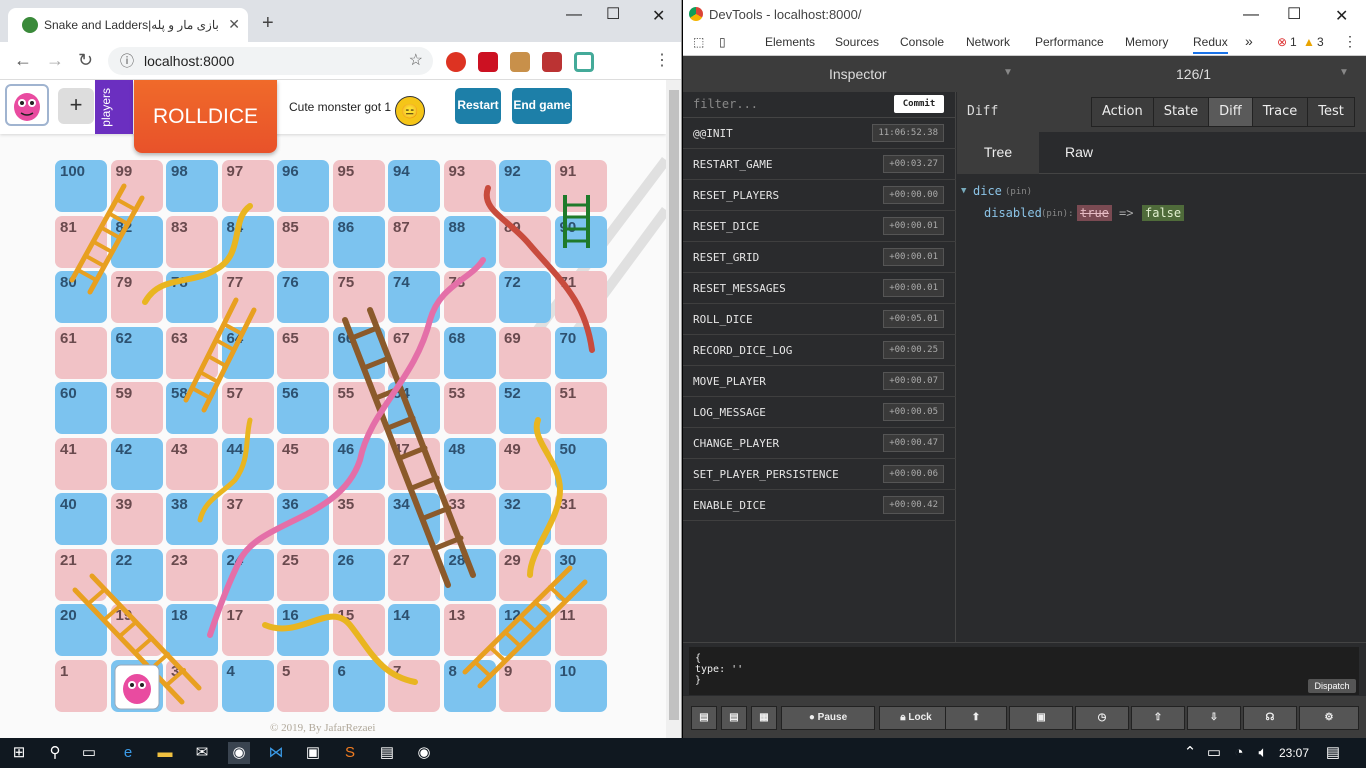 The width and height of the screenshot is (1366, 768). What do you see at coordinates (913, 443) in the screenshot?
I see `action-time: +00:00.47` at bounding box center [913, 443].